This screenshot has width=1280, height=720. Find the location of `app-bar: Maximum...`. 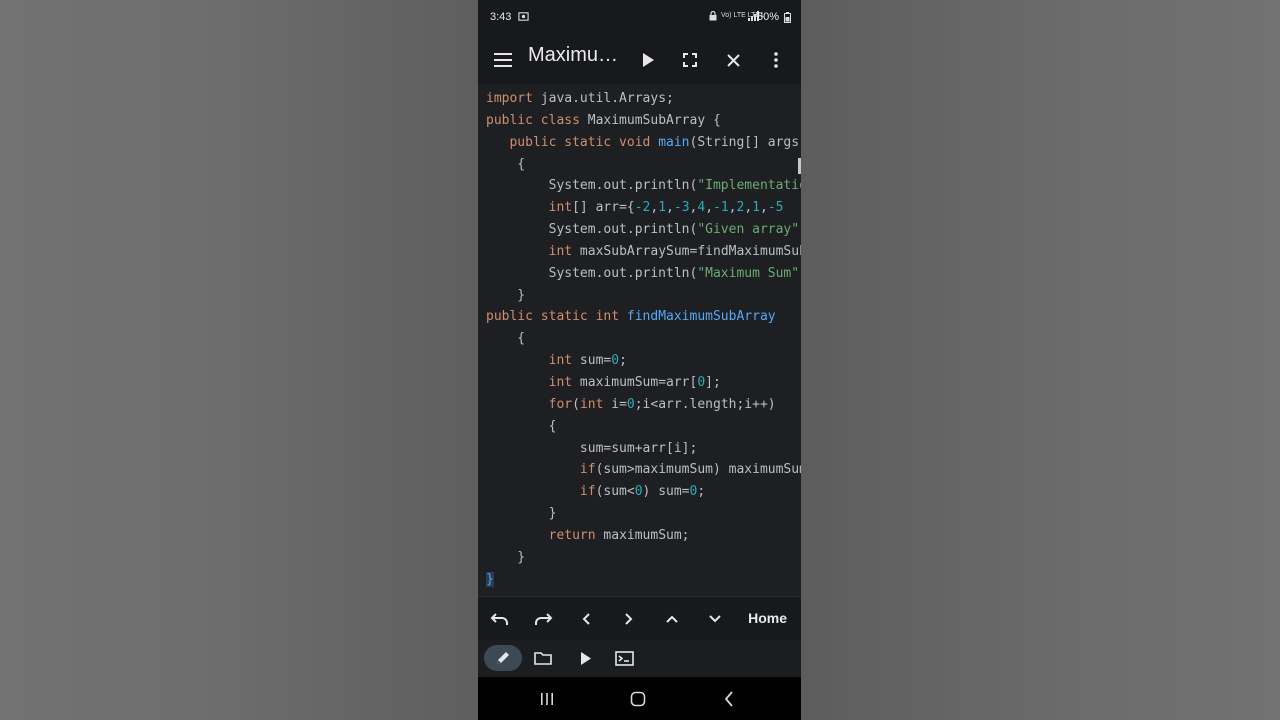

app-bar: Maximum... is located at coordinates (639, 60).